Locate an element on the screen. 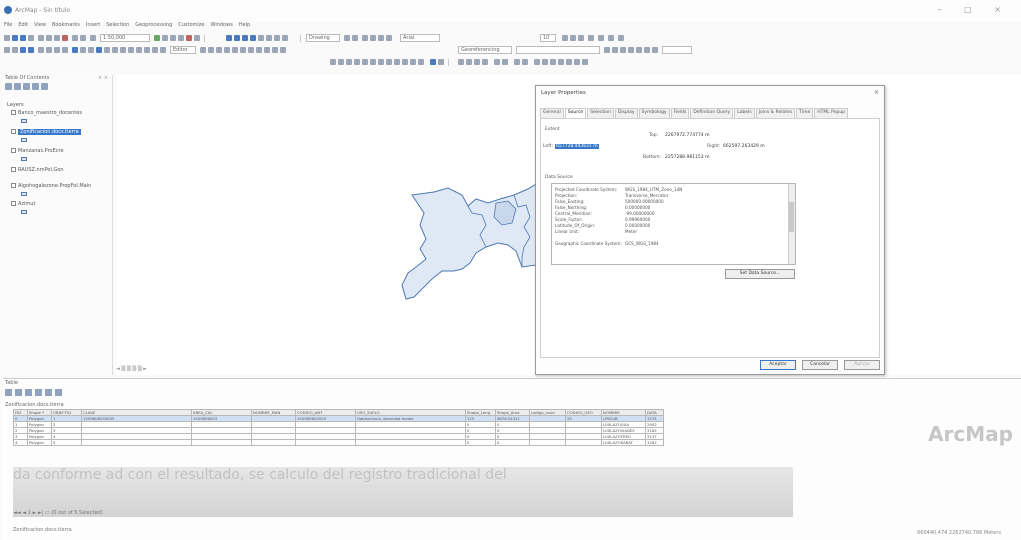 The width and height of the screenshot is (1021, 540). measure-icon is located at coordinates (131, 50).